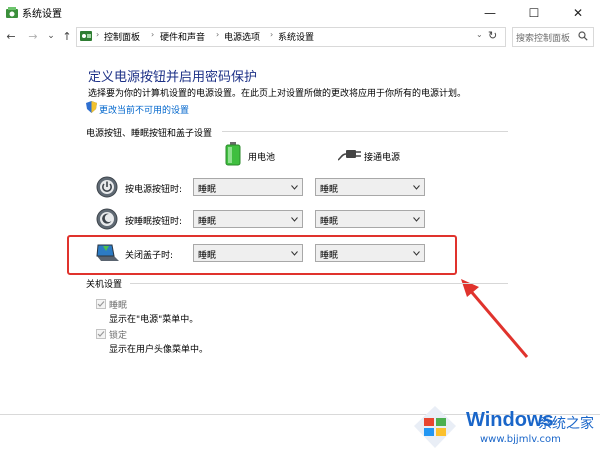 The image size is (600, 453). I want to click on power-button-icon, so click(107, 187).